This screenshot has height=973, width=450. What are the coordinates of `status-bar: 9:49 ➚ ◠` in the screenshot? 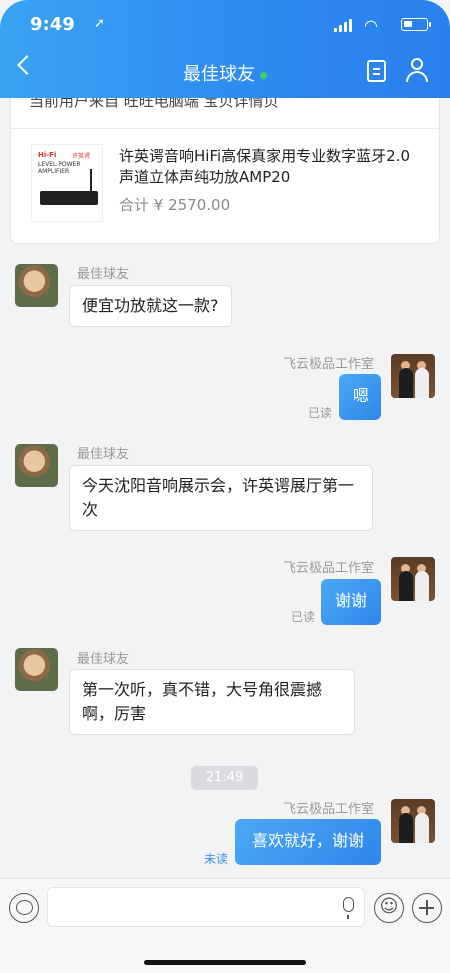 It's located at (230, 26).